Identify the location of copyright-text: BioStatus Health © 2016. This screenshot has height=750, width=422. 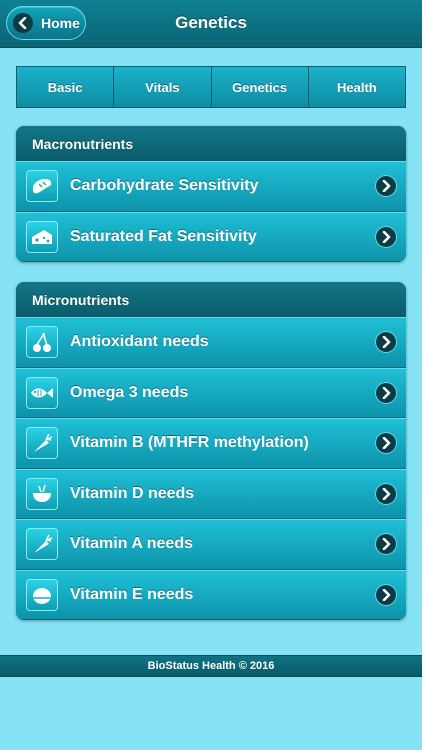
(211, 666).